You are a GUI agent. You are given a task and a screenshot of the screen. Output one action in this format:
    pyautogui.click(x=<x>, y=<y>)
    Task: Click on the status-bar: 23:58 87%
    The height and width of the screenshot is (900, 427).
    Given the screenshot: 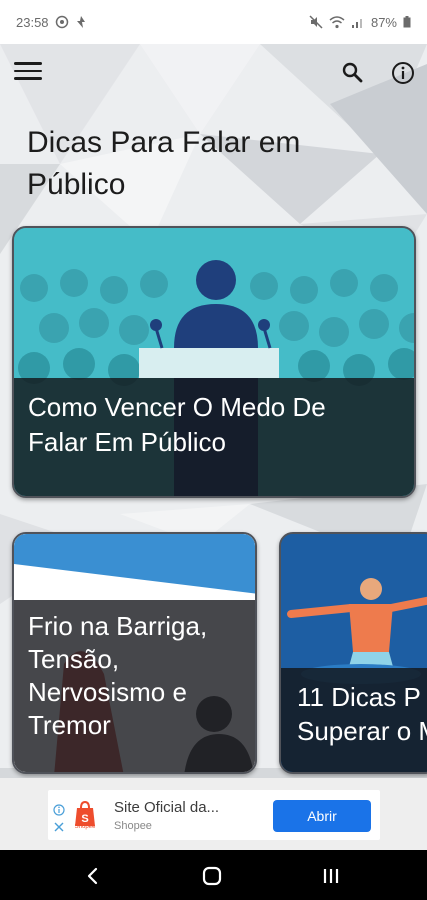 What is the action you would take?
    pyautogui.click(x=213, y=22)
    